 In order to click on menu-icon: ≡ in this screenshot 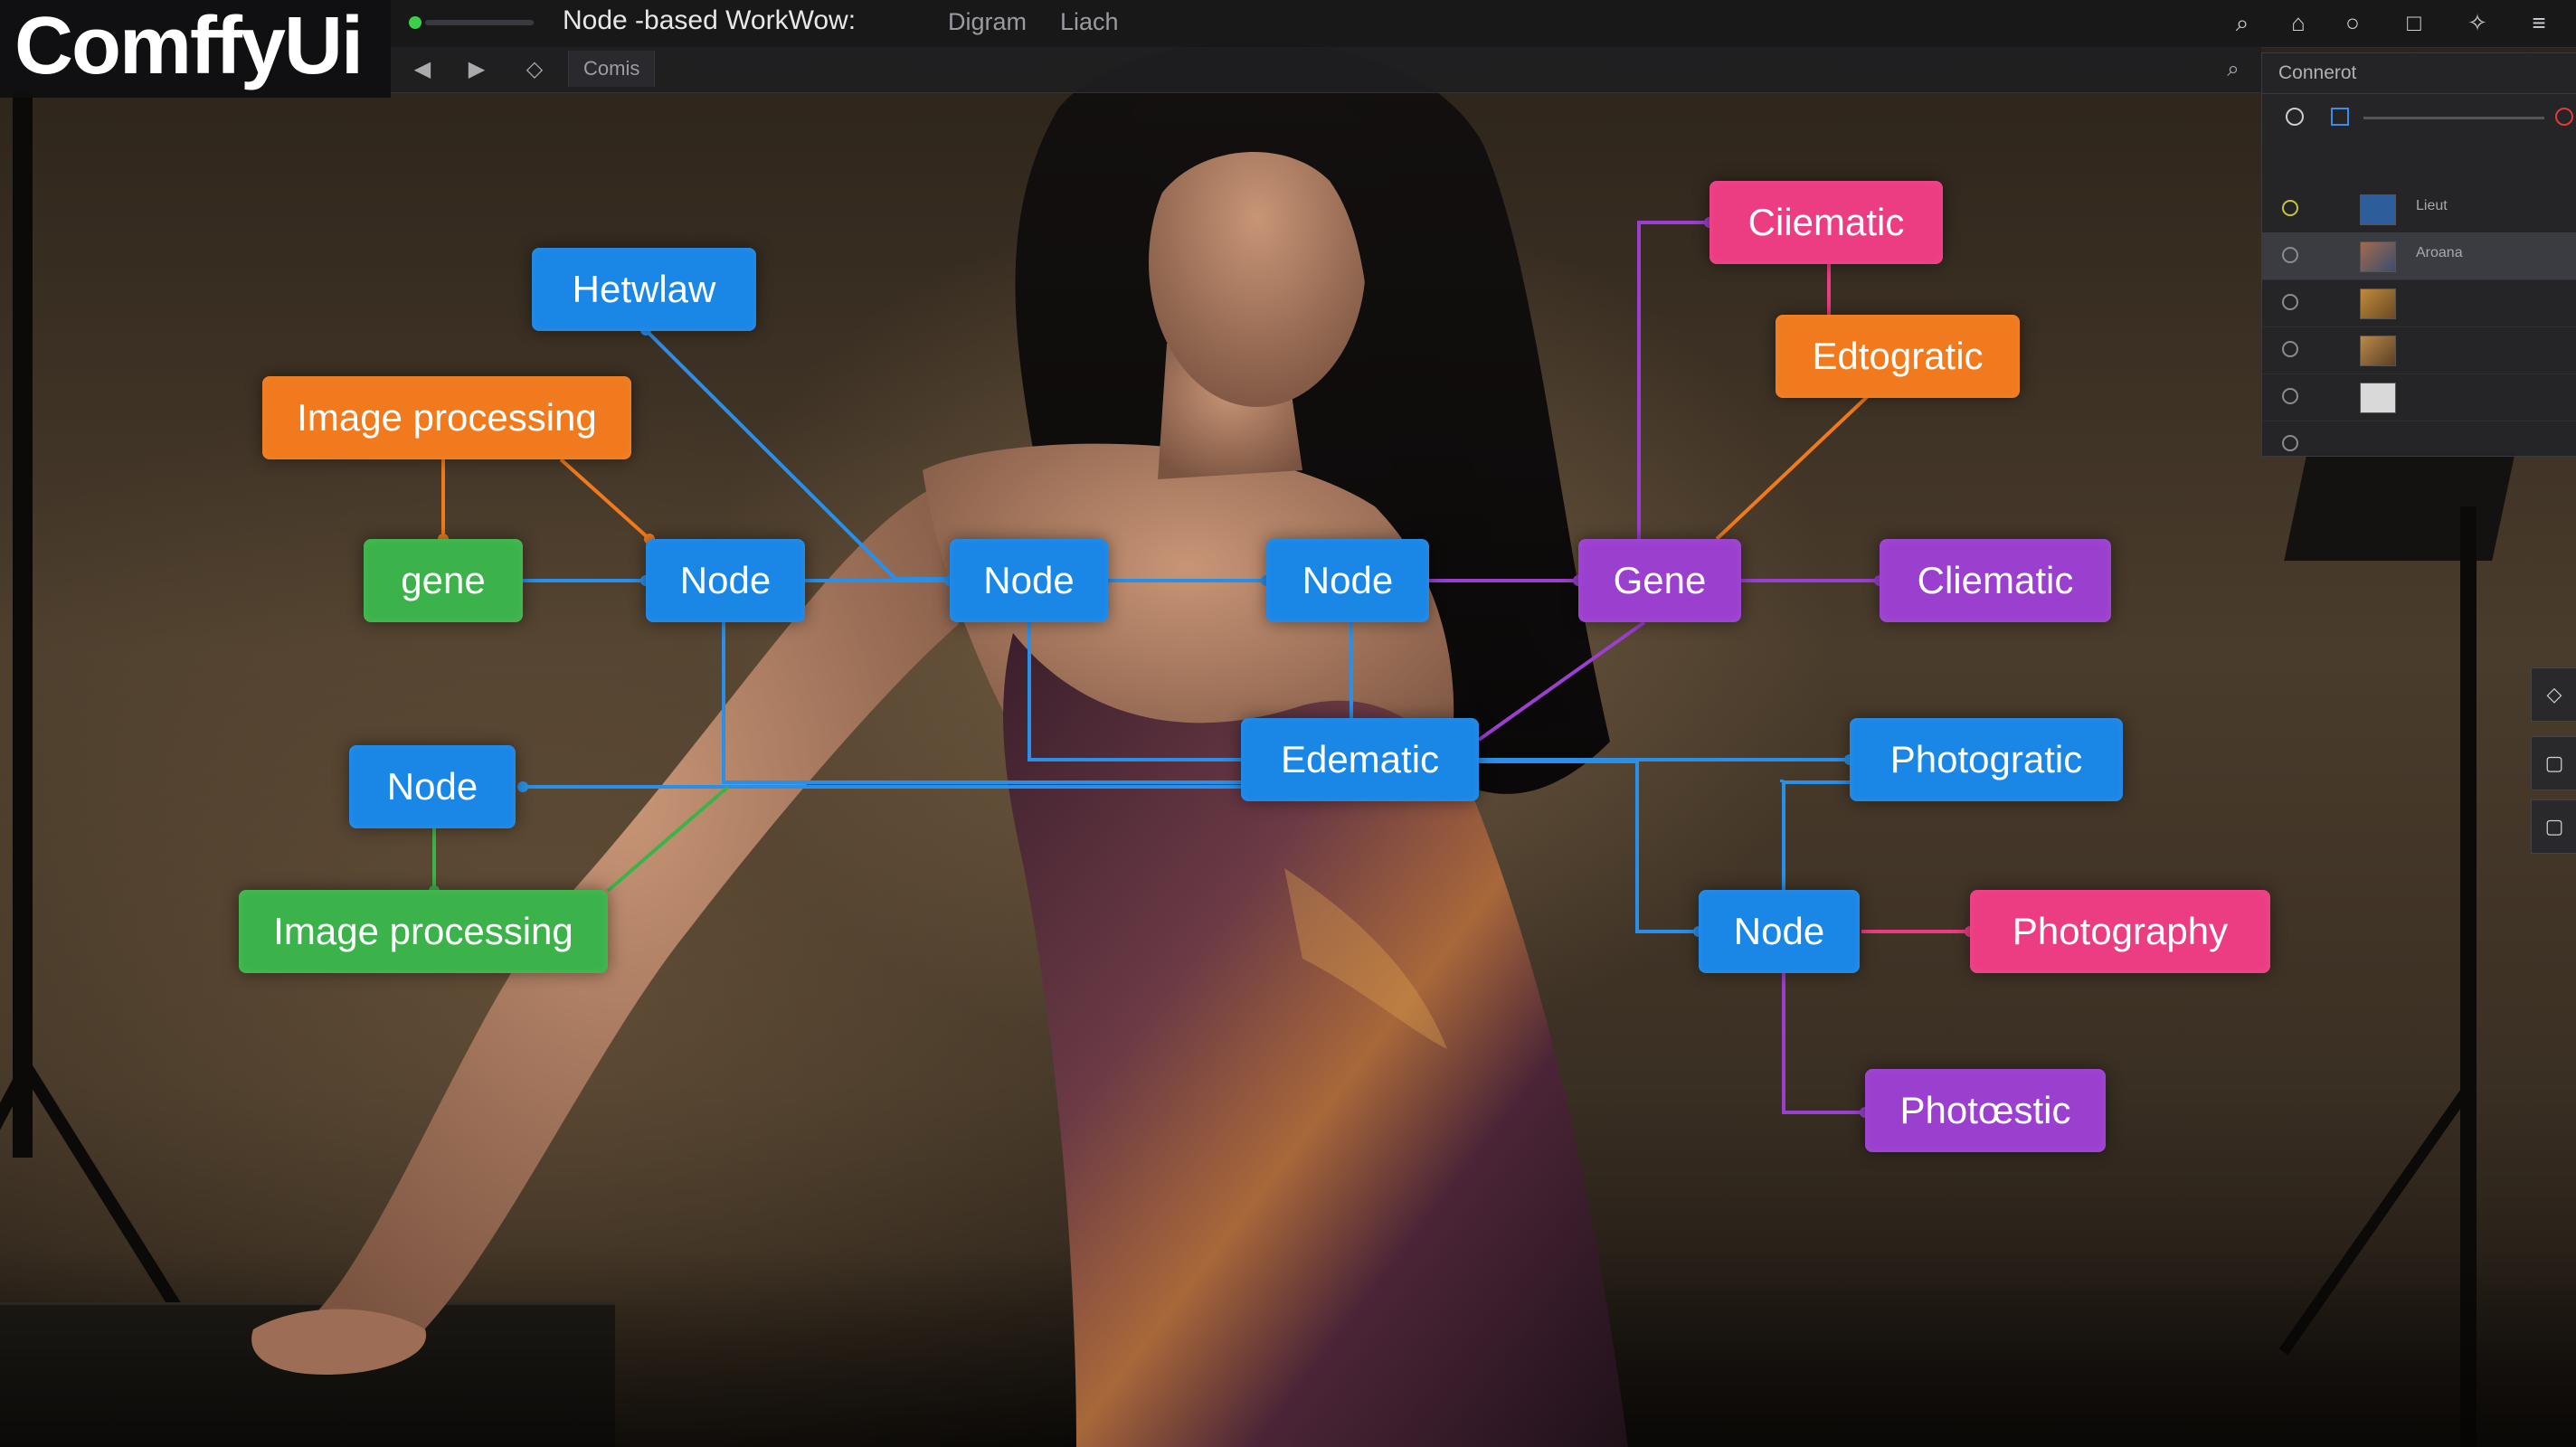, I will do `click(2539, 23)`.